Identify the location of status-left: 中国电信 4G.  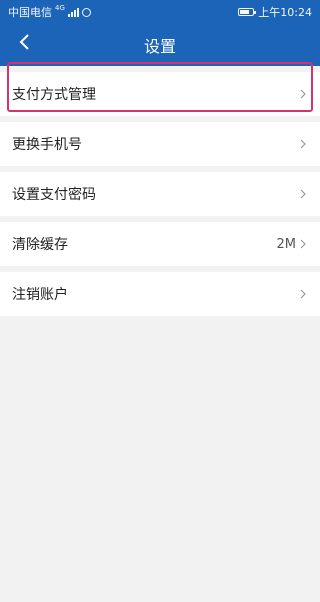
(49, 12).